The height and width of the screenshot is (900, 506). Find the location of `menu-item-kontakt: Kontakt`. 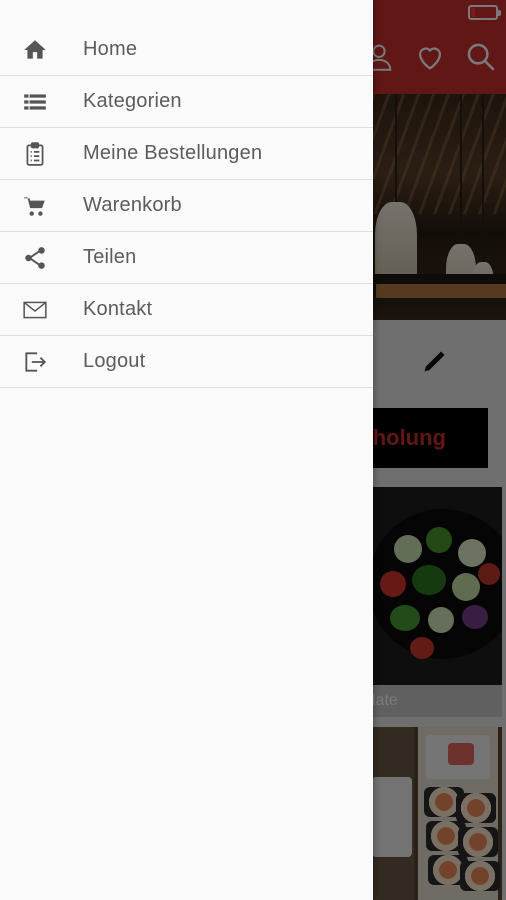

menu-item-kontakt: Kontakt is located at coordinates (186, 310).